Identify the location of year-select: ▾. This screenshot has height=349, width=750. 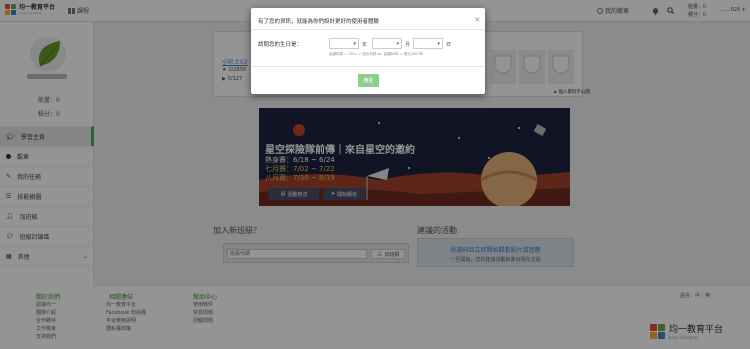
(344, 43).